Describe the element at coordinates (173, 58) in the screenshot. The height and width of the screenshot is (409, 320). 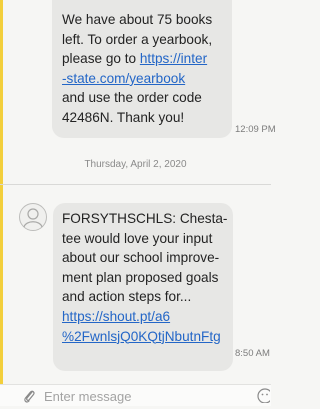
I see `yearbook-link: https://inter` at that location.